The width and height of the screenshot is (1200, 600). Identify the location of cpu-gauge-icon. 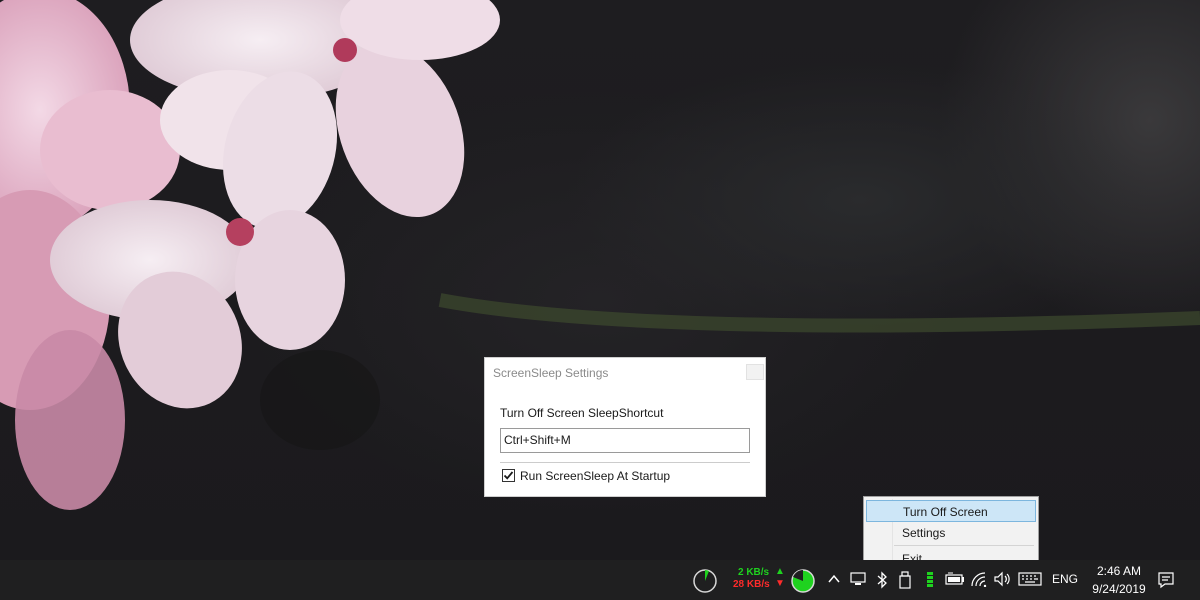
(705, 581).